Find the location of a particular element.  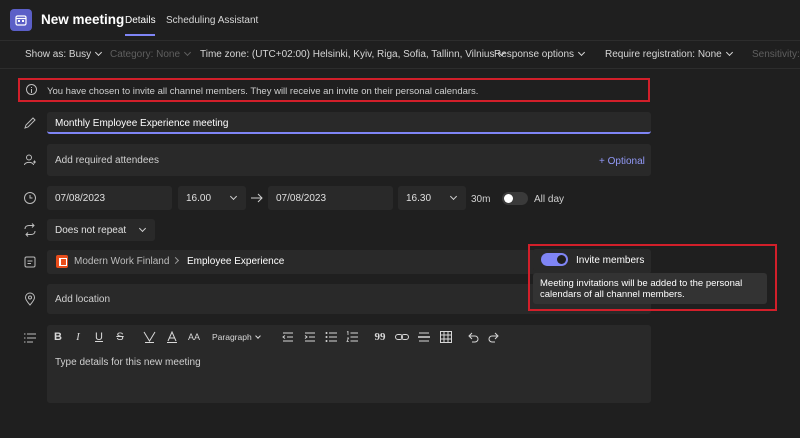

details-icon is located at coordinates (30, 338).